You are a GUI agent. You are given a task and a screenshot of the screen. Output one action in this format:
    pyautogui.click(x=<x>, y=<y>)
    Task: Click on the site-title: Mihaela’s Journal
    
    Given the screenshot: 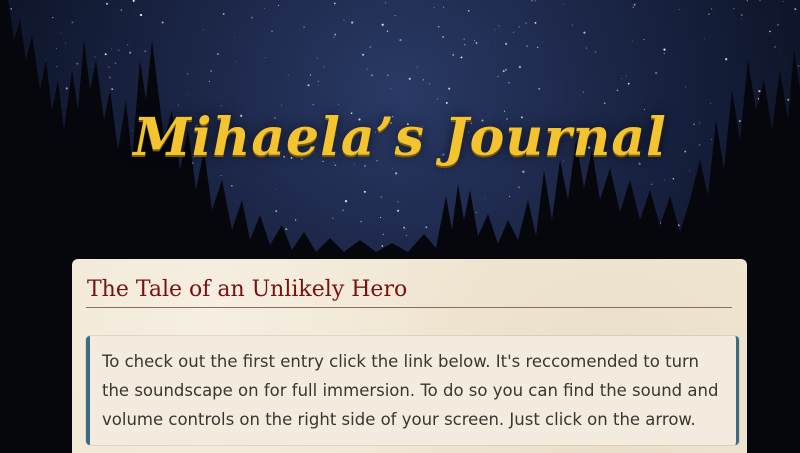 What is the action you would take?
    pyautogui.click(x=400, y=137)
    